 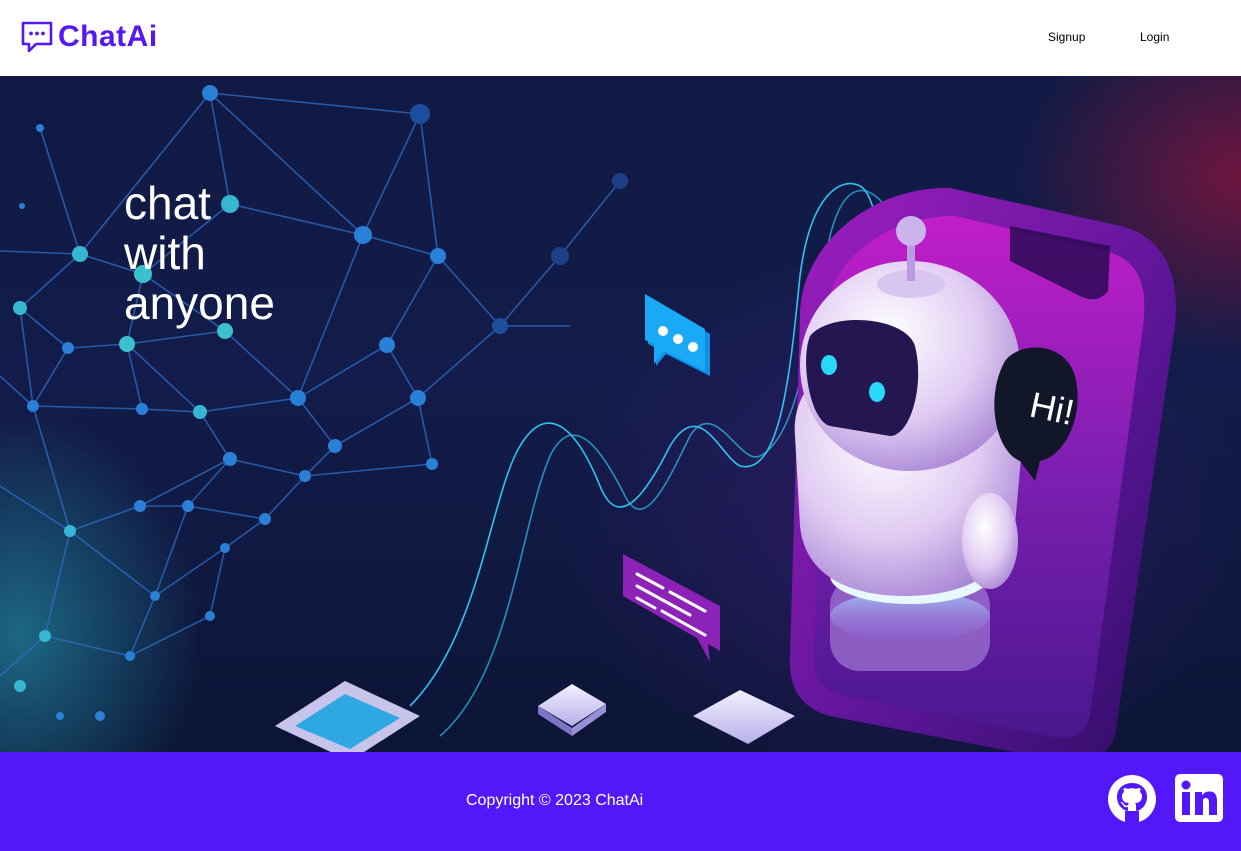 What do you see at coordinates (677, 335) in the screenshot?
I see `floating-chat-bubble-icon` at bounding box center [677, 335].